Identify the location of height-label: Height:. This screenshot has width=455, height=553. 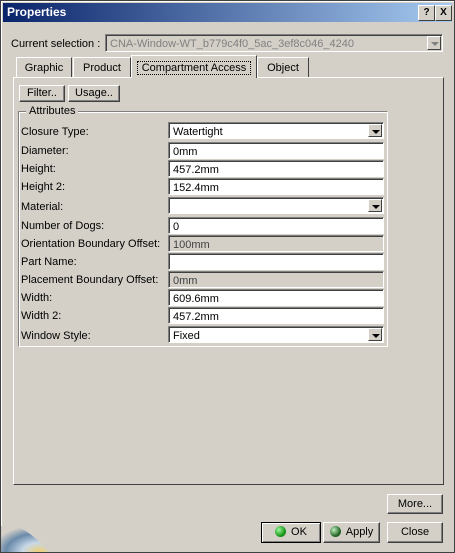
(38, 169).